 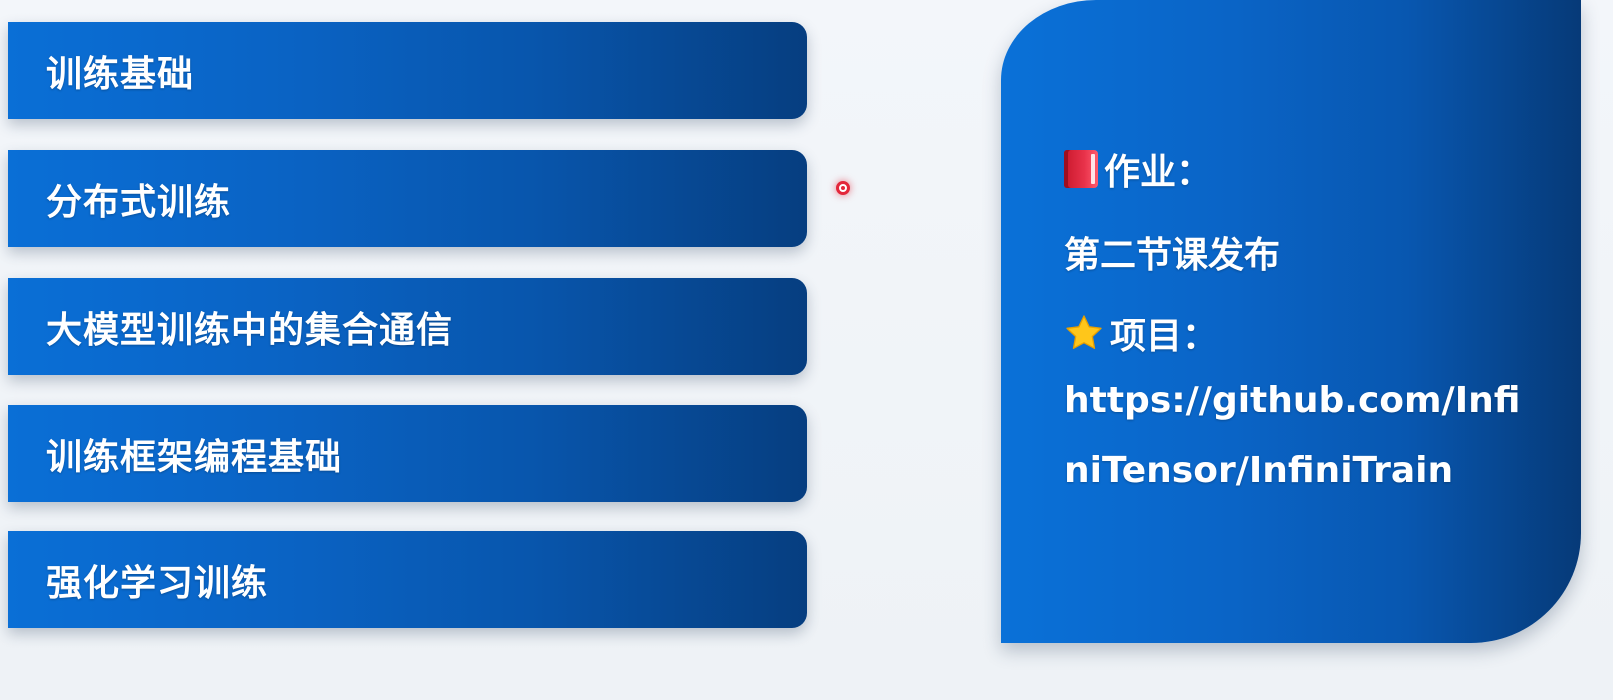 I want to click on topic-label: 训练框架编程基础, so click(x=194, y=457).